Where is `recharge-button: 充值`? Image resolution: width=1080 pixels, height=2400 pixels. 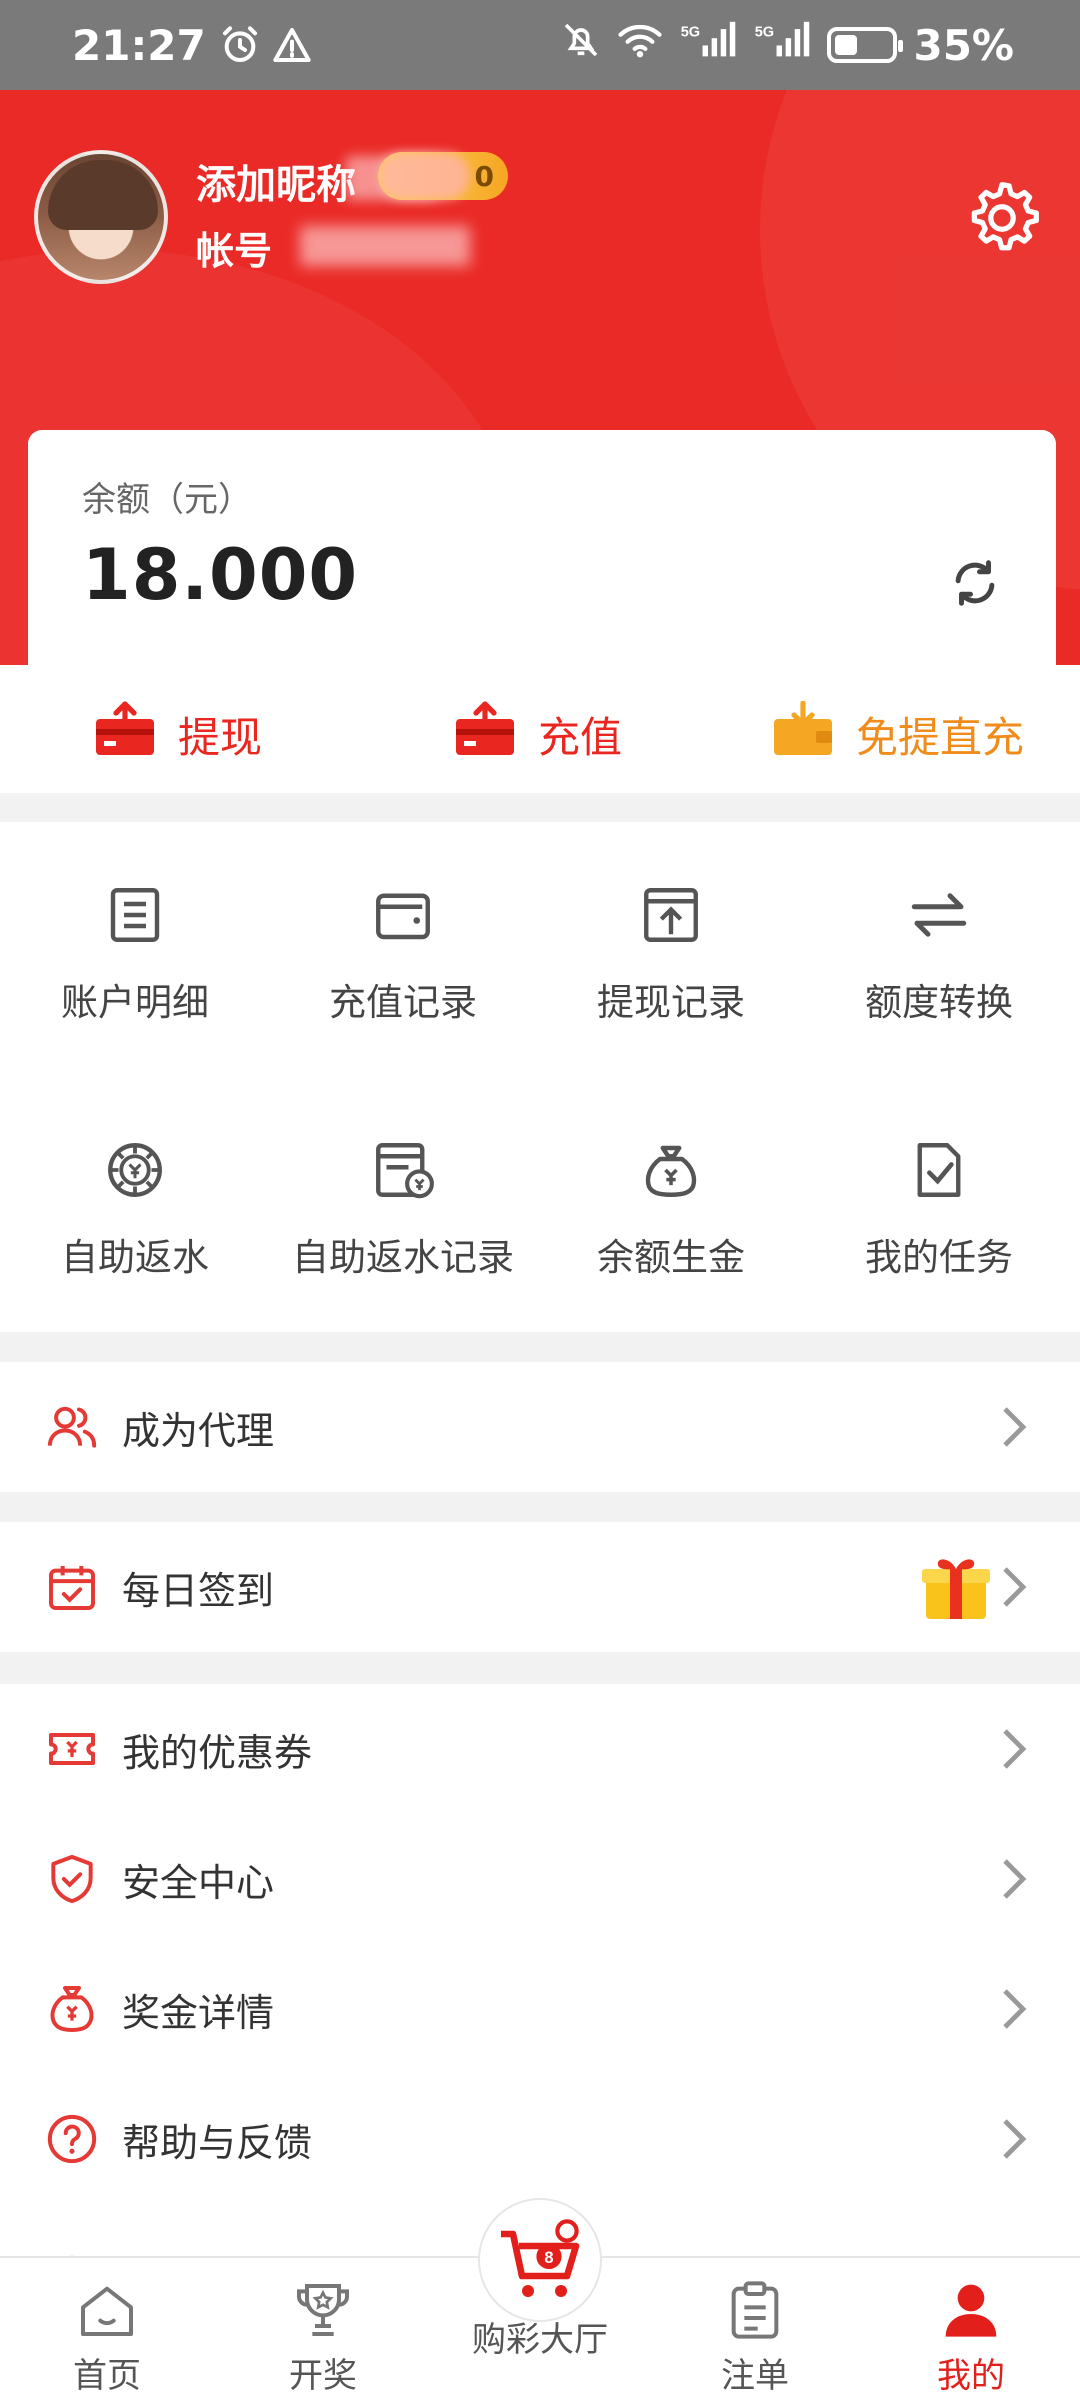
recharge-button: 充值 is located at coordinates (538, 734).